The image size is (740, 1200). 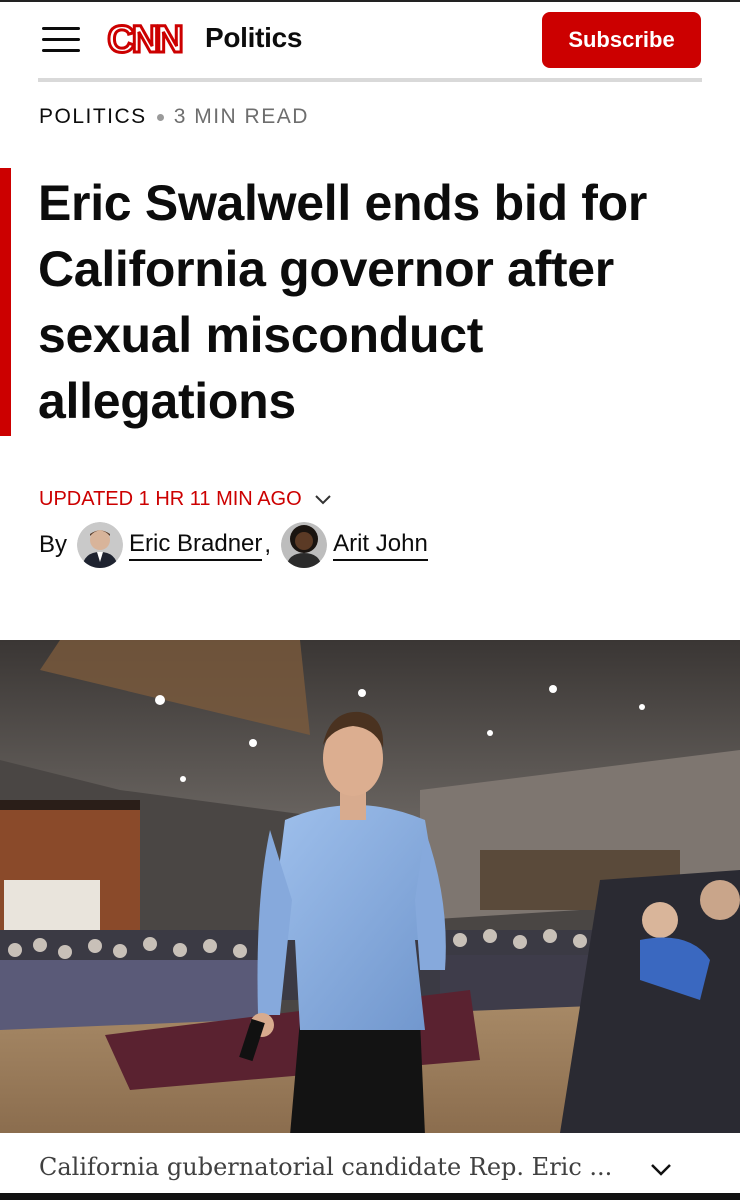 I want to click on cnn-logo: CNN, so click(x=144, y=39).